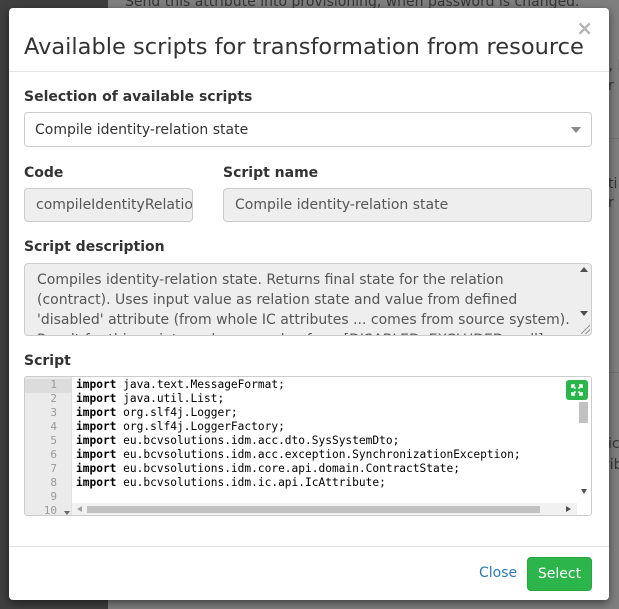 The image size is (619, 609). Describe the element at coordinates (583, 412) in the screenshot. I see `vertical-scrollbar-thumb` at that location.